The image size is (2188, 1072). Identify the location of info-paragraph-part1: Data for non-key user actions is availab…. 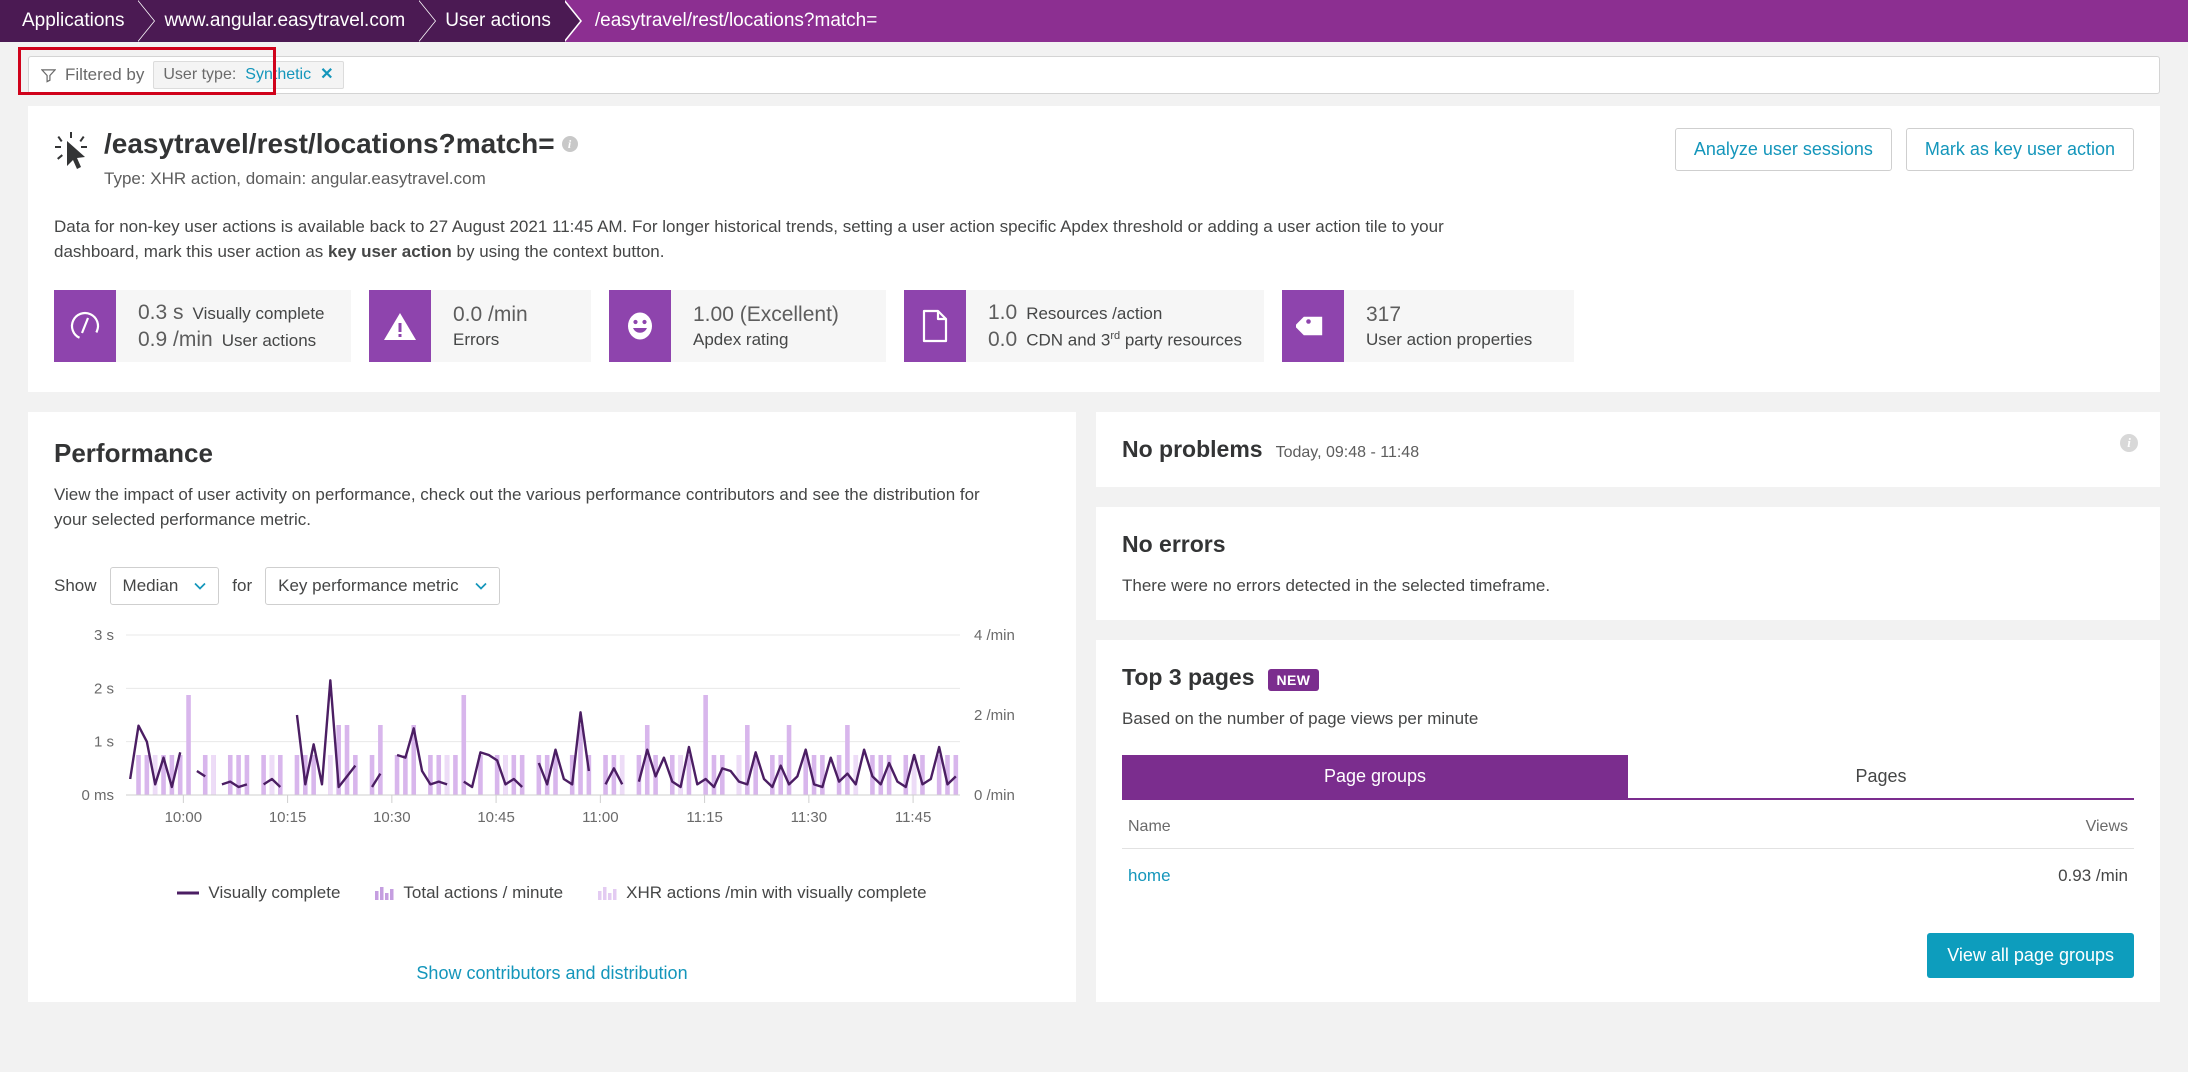
(749, 239).